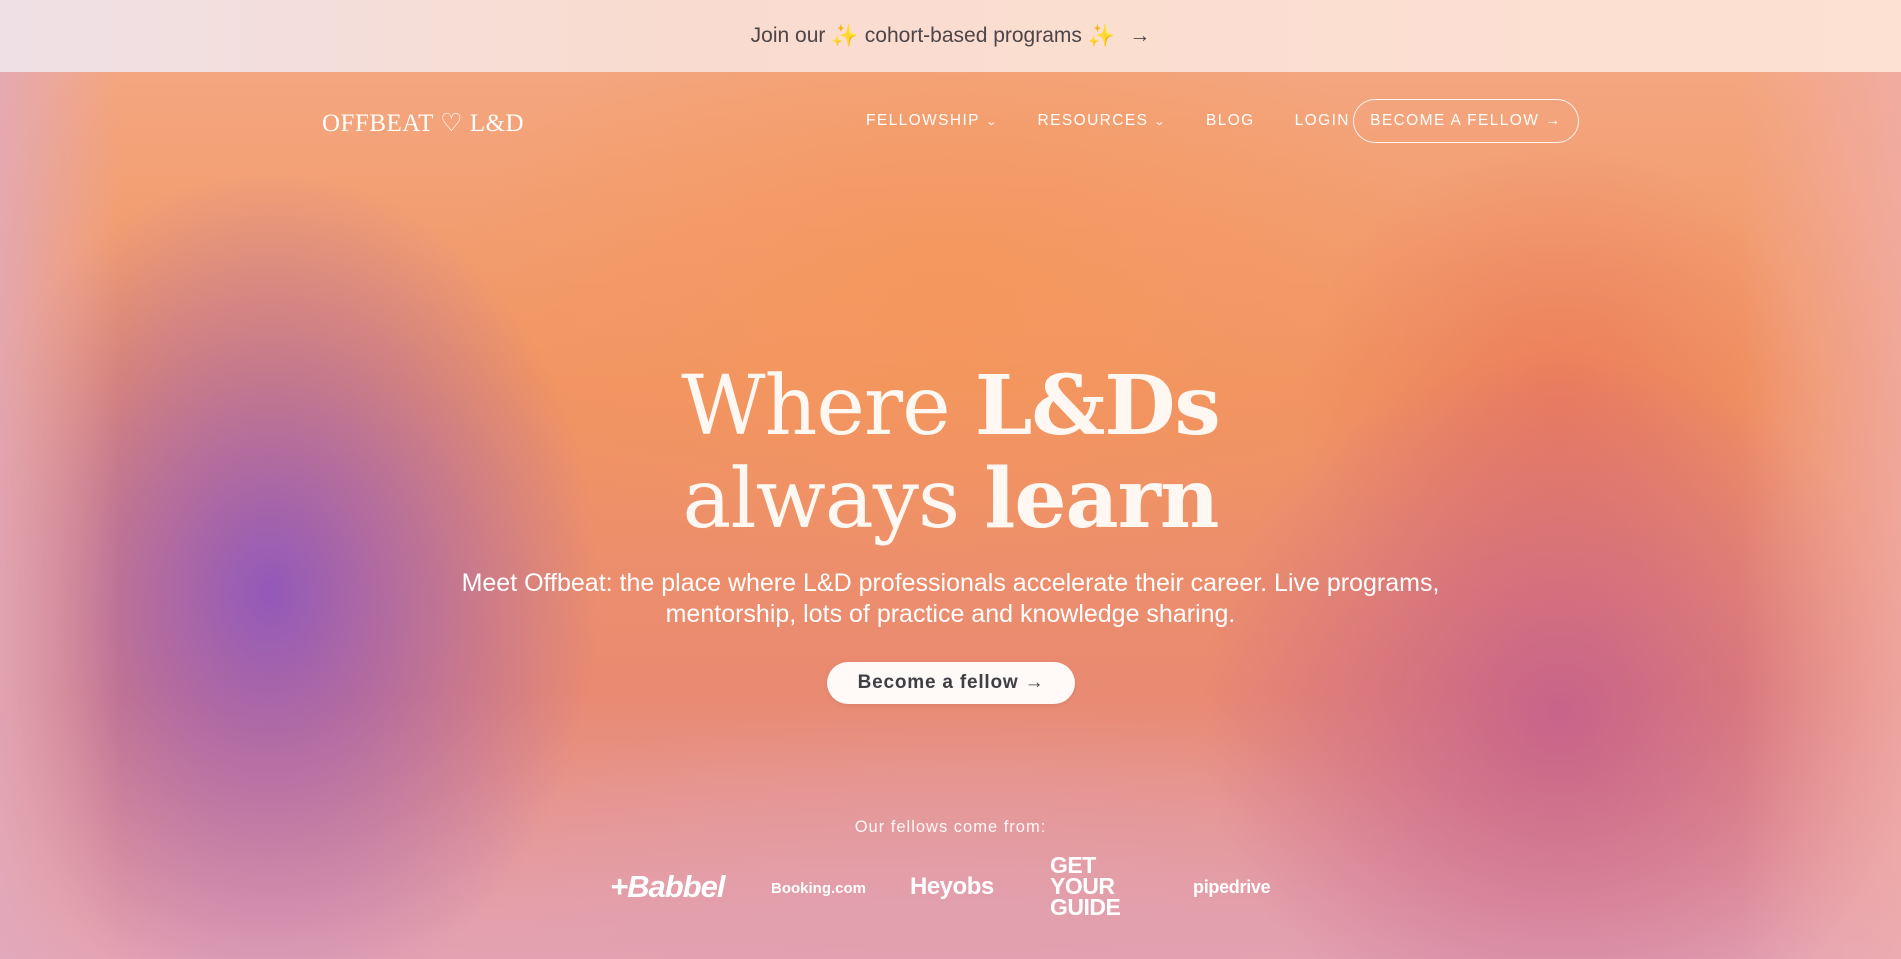 This screenshot has height=959, width=1901. Describe the element at coordinates (1101, 499) in the screenshot. I see `hero-word-bold: learn` at that location.